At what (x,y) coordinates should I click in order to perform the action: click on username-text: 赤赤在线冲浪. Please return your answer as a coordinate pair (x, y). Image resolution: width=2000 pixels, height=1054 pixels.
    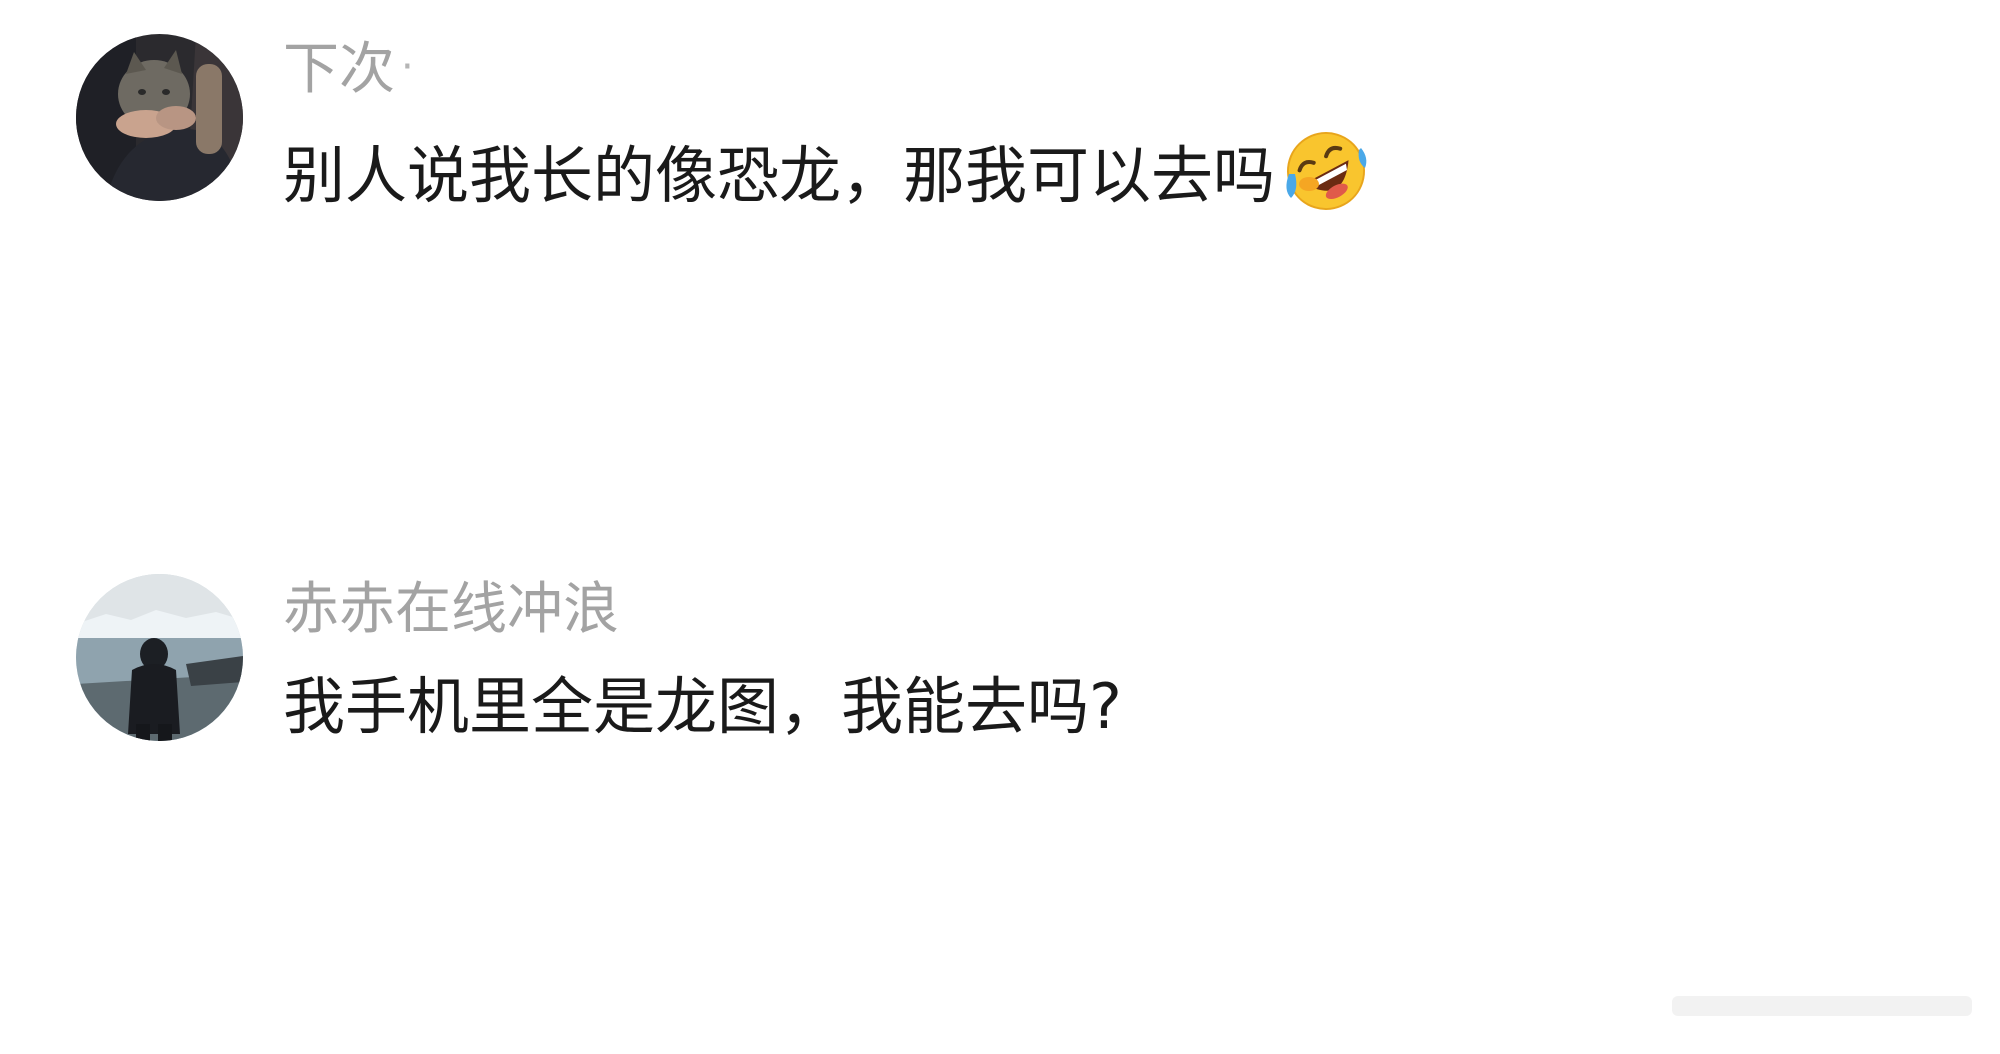
    Looking at the image, I should click on (451, 609).